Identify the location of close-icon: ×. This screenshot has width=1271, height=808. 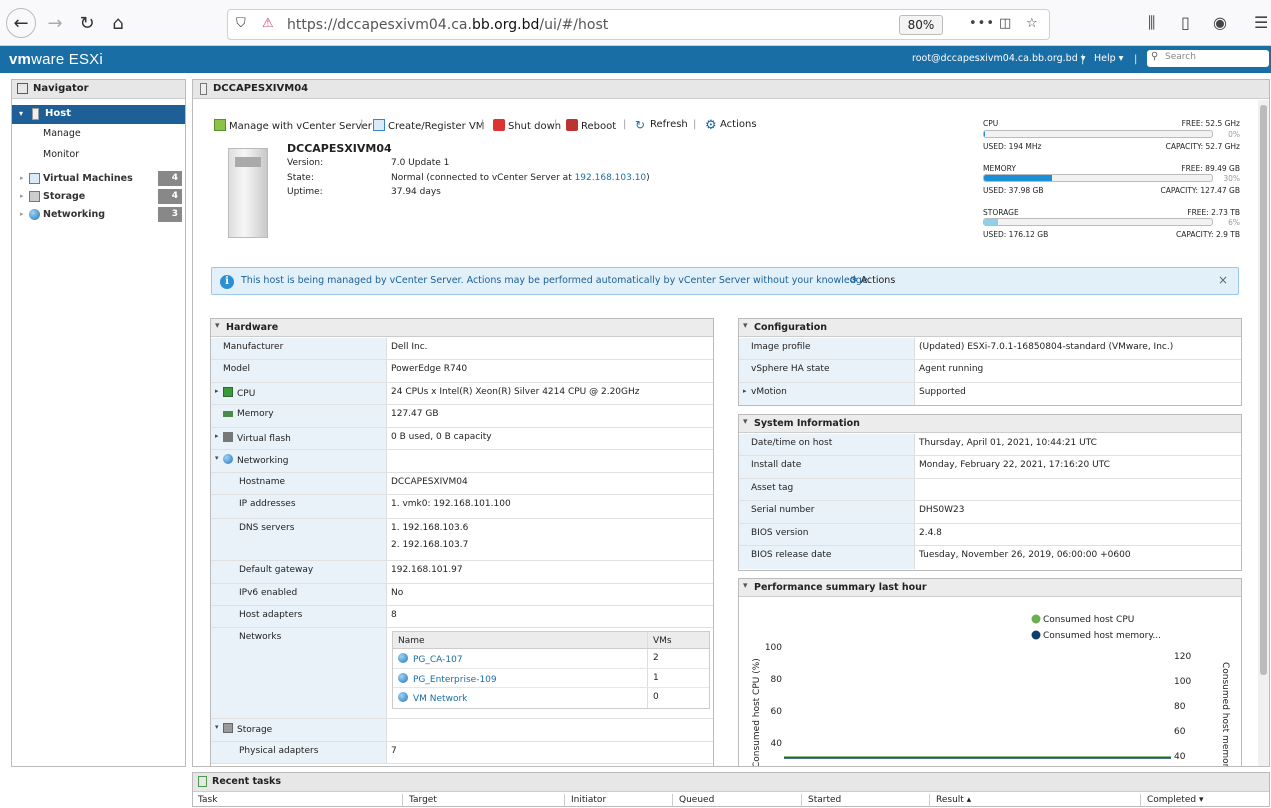
(1223, 280).